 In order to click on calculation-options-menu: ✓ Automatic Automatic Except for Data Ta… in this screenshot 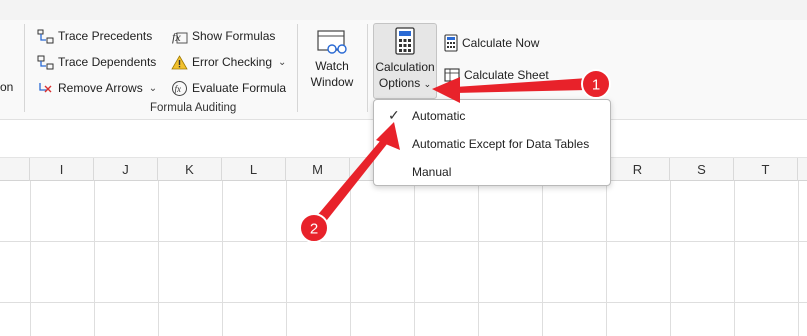, I will do `click(492, 142)`.